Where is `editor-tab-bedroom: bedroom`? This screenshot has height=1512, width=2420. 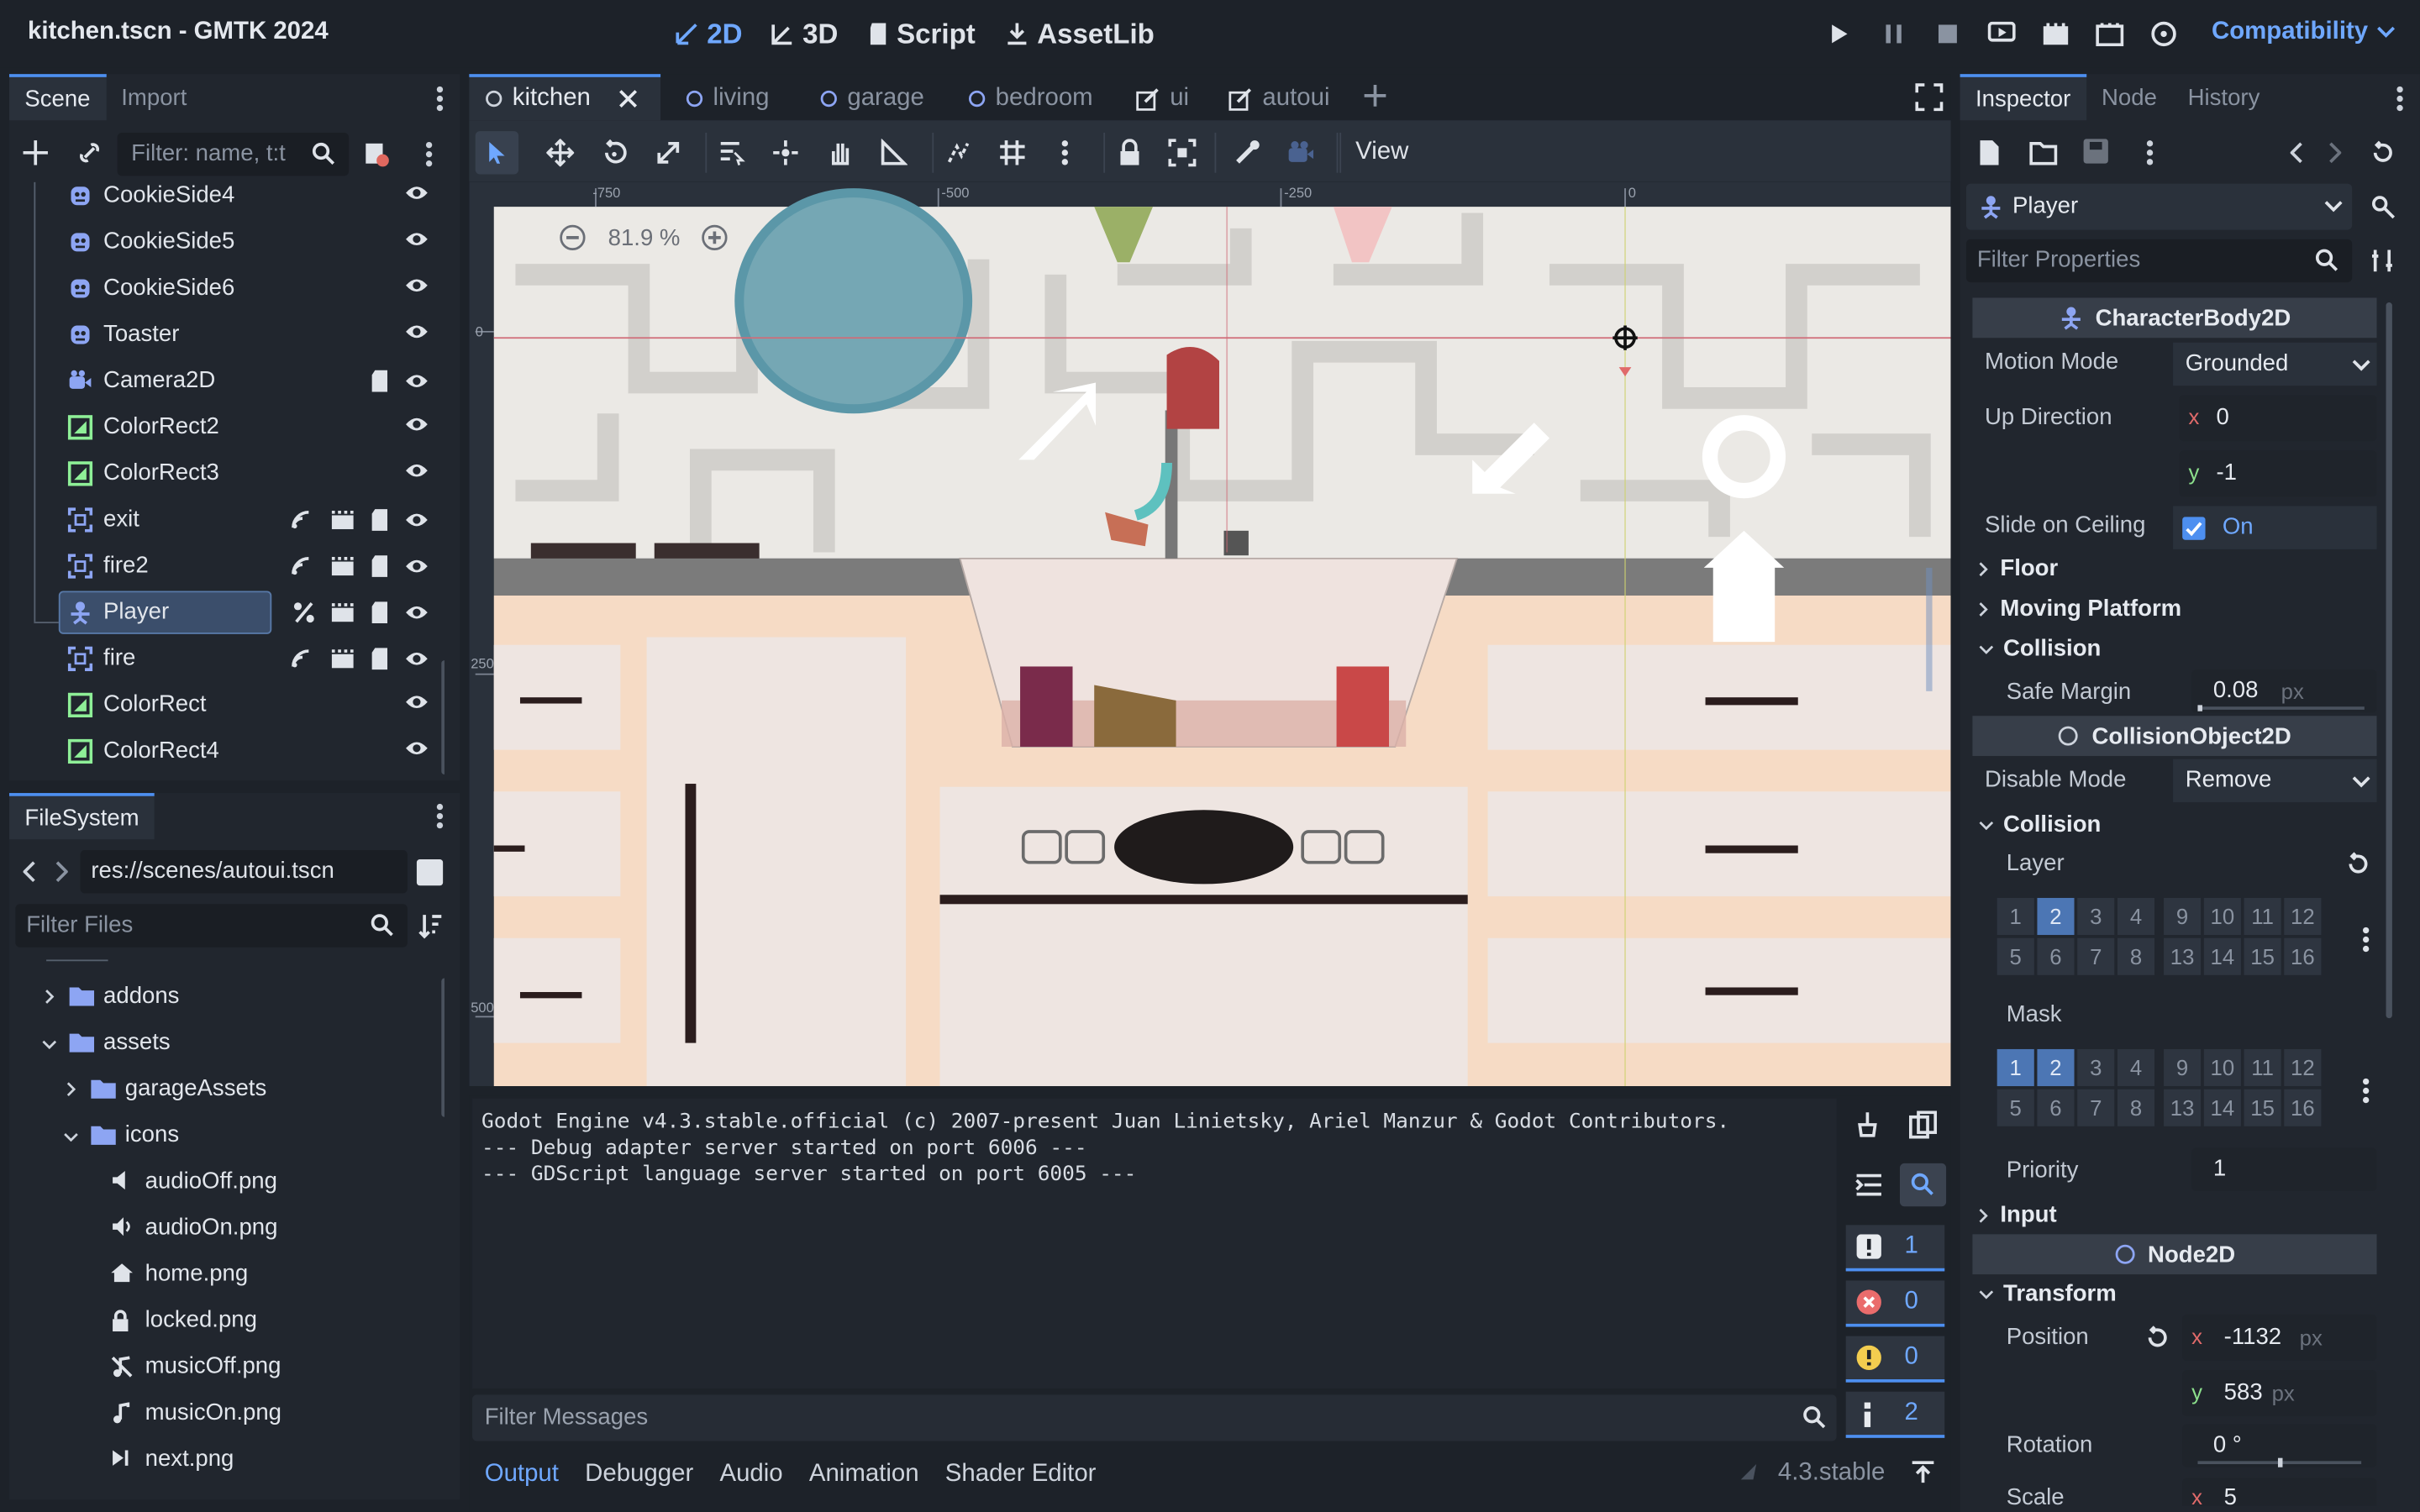
editor-tab-bedroom: bedroom is located at coordinates (1030, 98).